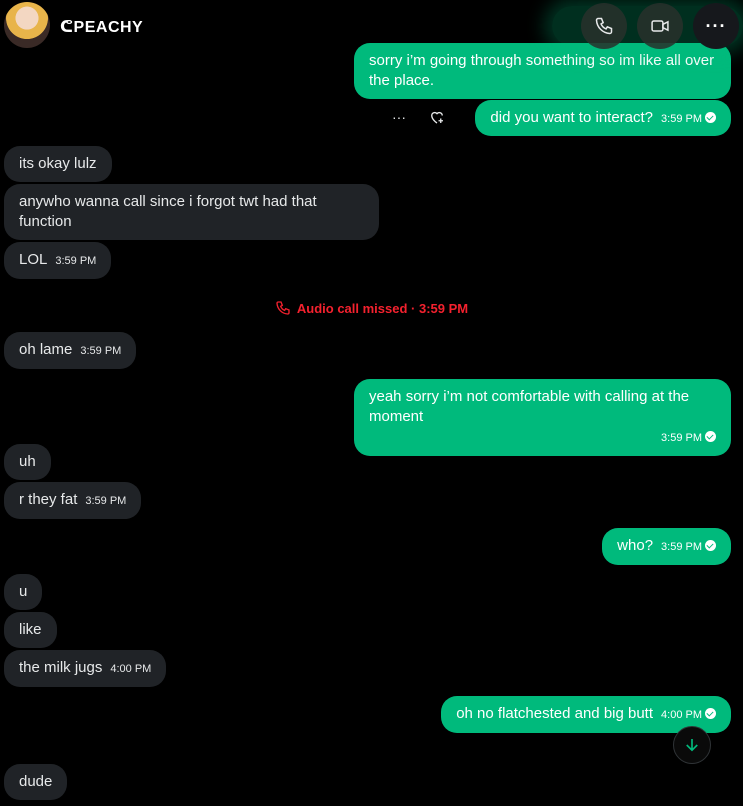 The width and height of the screenshot is (743, 806). I want to click on missed-call-icon, so click(283, 308).